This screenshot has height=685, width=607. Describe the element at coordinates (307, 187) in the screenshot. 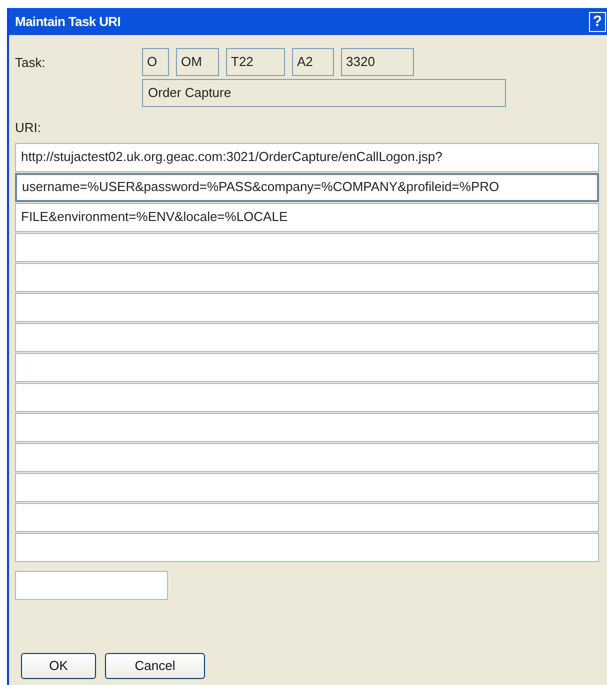

I see `uri-field: username=%USER&password=%PASS&company=%COMPANY&profileid=%PRO` at that location.